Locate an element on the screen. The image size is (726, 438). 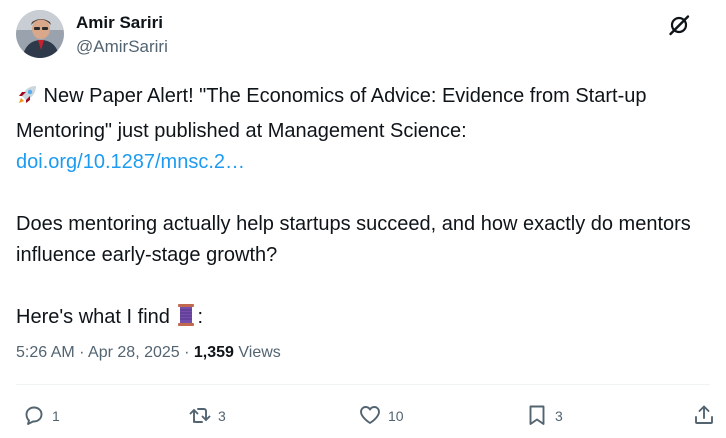
divider is located at coordinates (363, 384).